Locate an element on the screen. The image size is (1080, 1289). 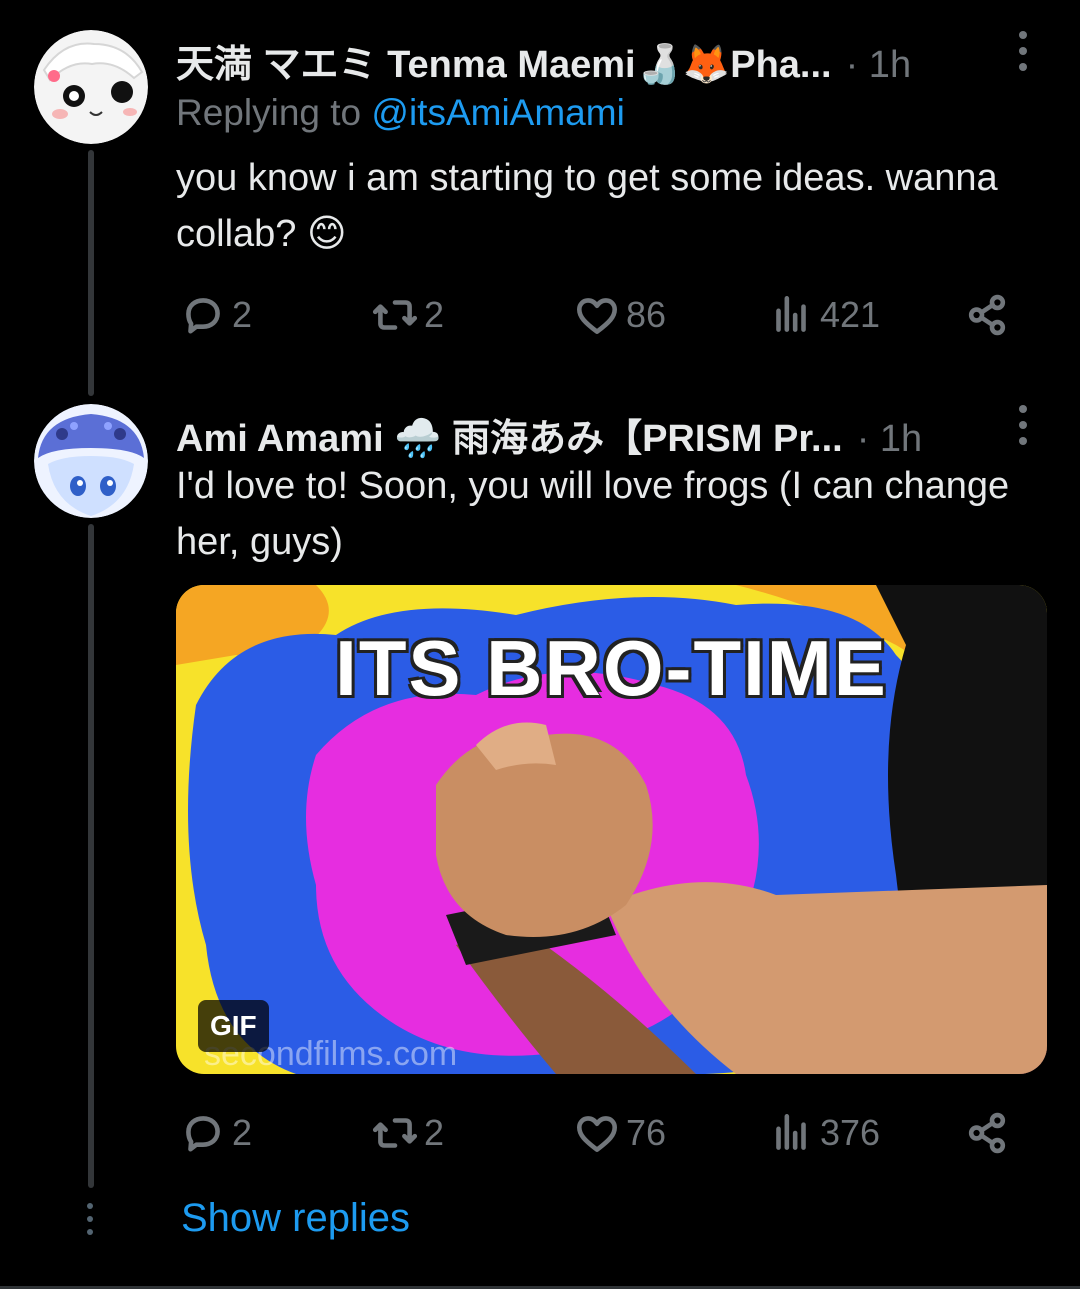
tweet-header: Ami Amami 🌧️ 雨海あみ【PRISM Pr... · 1h is located at coordinates (549, 434).